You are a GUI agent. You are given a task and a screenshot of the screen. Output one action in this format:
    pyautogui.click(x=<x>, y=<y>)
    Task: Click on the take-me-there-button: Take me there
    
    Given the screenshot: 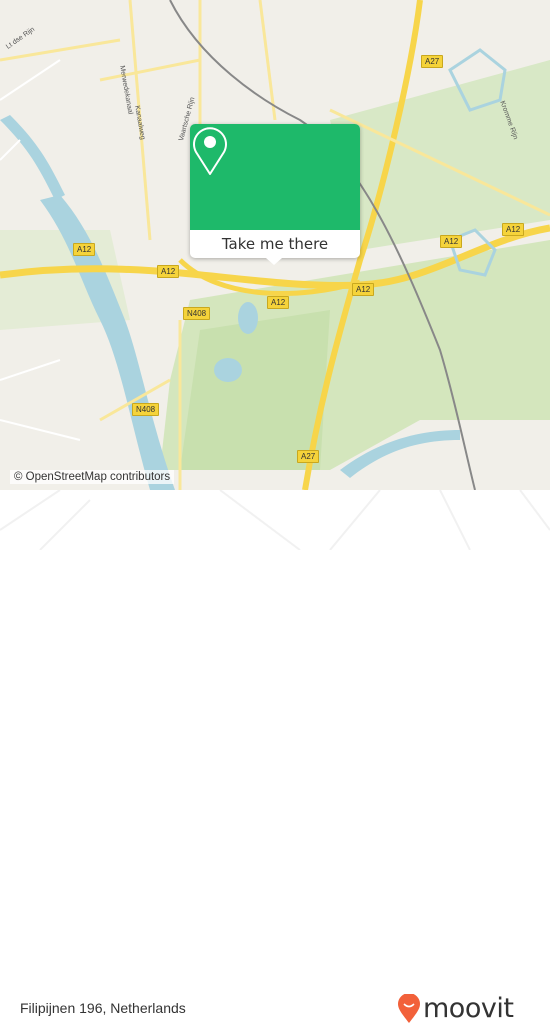 What is the action you would take?
    pyautogui.click(x=275, y=244)
    